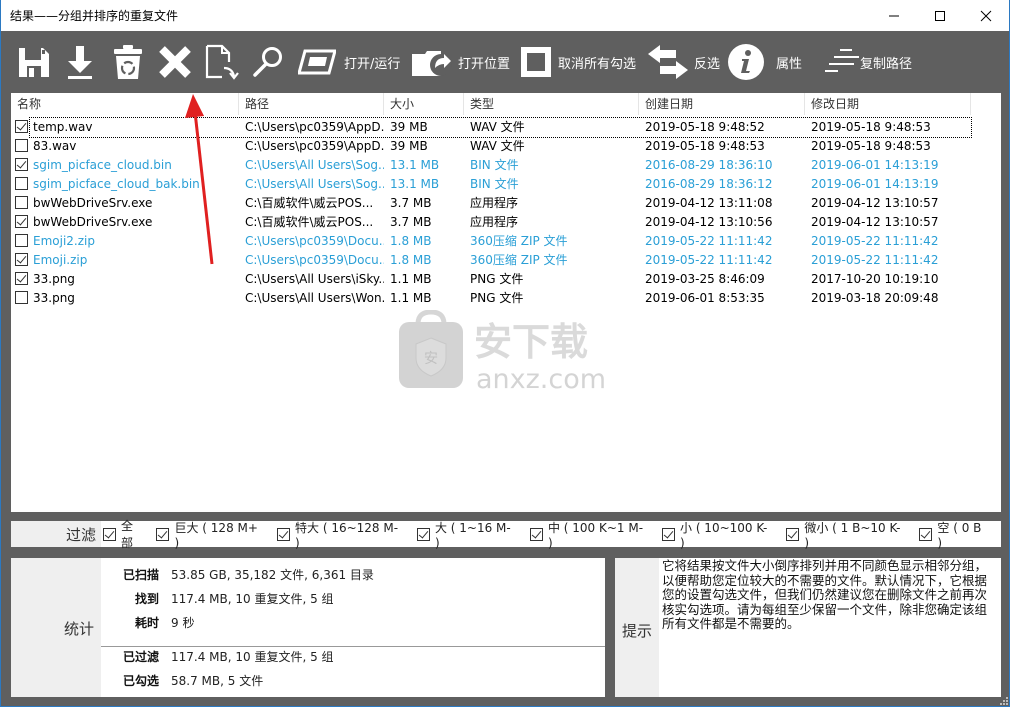 The height and width of the screenshot is (707, 1010). What do you see at coordinates (888, 104) in the screenshot?
I see `column-header-modified: 修改日期` at bounding box center [888, 104].